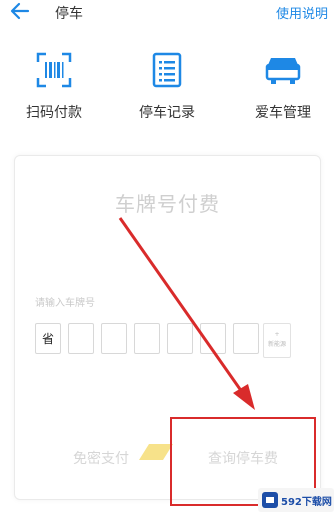 The width and height of the screenshot is (335, 522). What do you see at coordinates (167, 113) in the screenshot?
I see `parking-record-label: 停车记录` at bounding box center [167, 113].